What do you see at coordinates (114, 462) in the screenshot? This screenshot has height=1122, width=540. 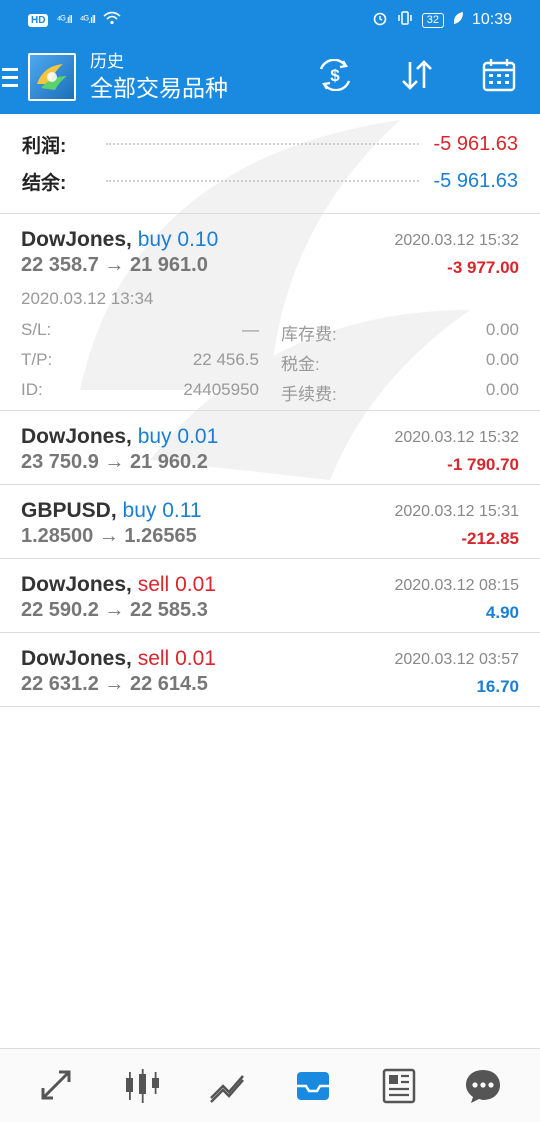 I see `trade-prices: 23 750.9 → 21 960.2` at bounding box center [114, 462].